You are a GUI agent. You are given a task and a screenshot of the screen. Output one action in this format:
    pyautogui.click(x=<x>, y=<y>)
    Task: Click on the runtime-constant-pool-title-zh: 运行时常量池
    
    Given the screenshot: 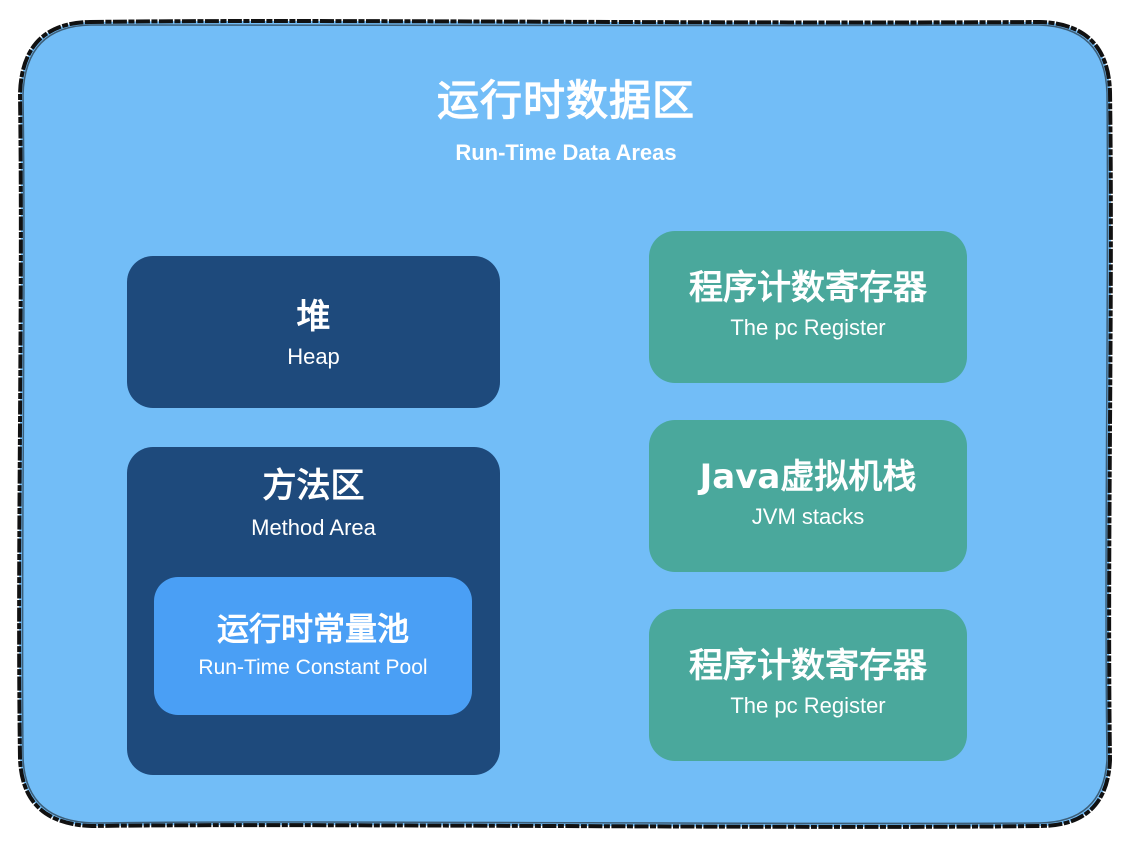 What is the action you would take?
    pyautogui.click(x=312, y=629)
    